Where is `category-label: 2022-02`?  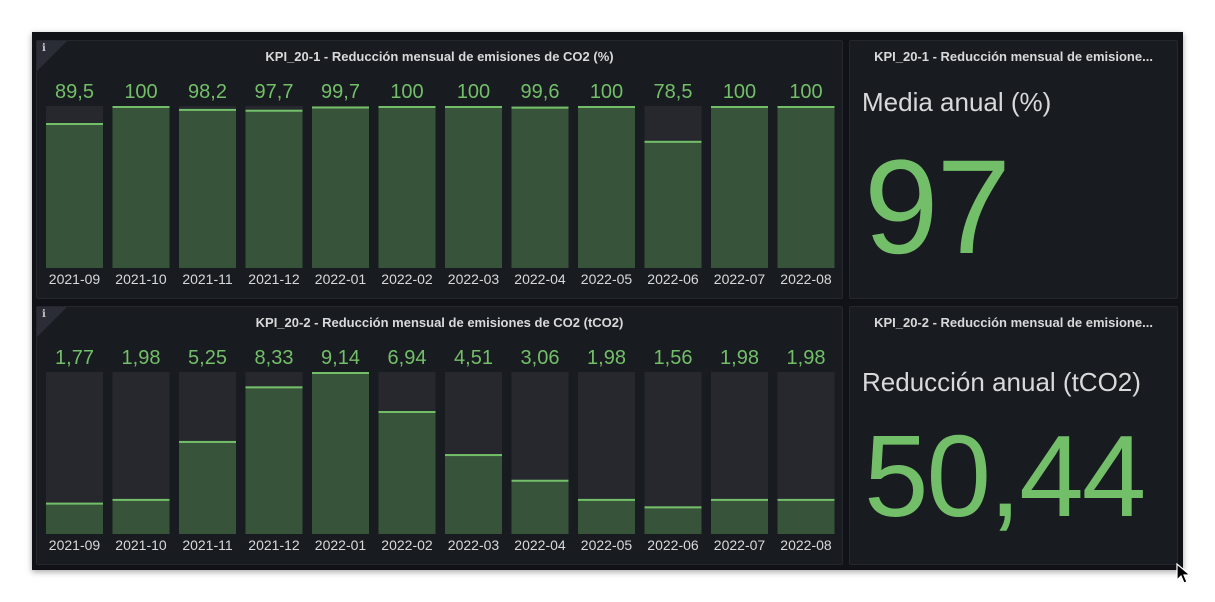
category-label: 2022-02 is located at coordinates (407, 545).